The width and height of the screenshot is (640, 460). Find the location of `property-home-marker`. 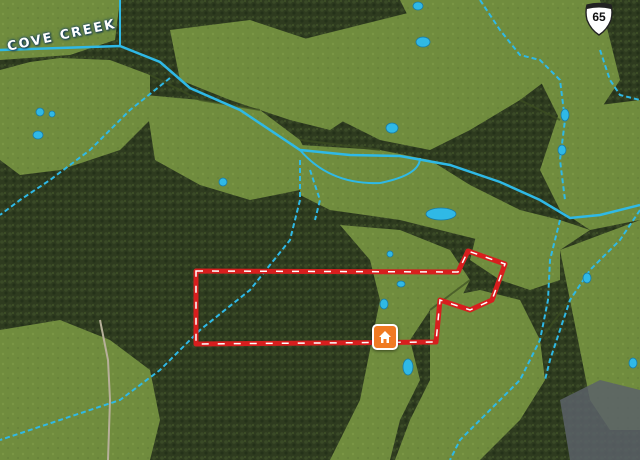

property-home-marker is located at coordinates (385, 337).